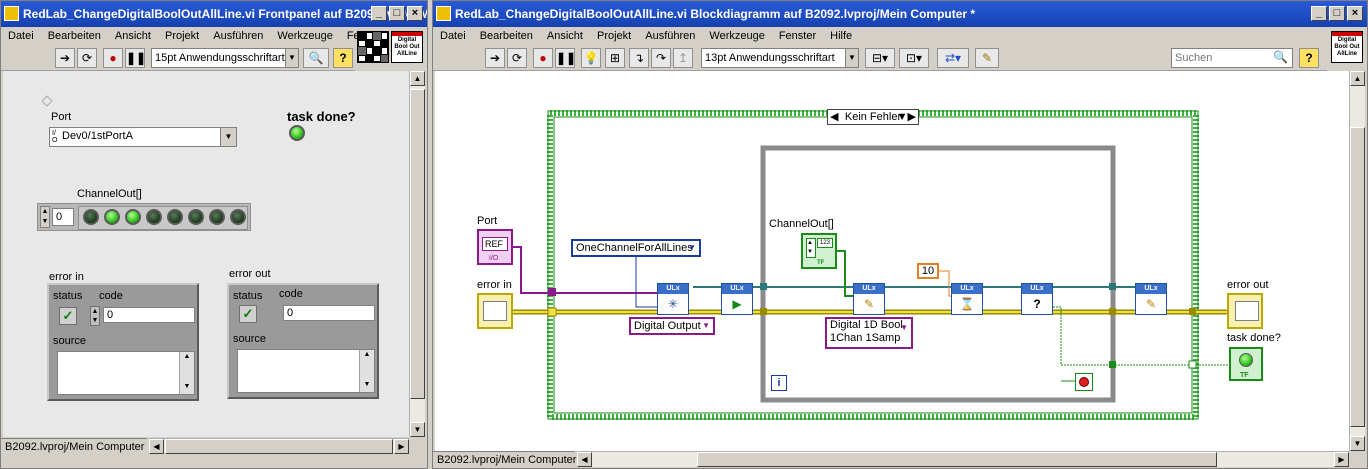 The image size is (1368, 469). I want to click on error-out-cluster: status code ✓ 0 source ▲ ▼, so click(303, 341).